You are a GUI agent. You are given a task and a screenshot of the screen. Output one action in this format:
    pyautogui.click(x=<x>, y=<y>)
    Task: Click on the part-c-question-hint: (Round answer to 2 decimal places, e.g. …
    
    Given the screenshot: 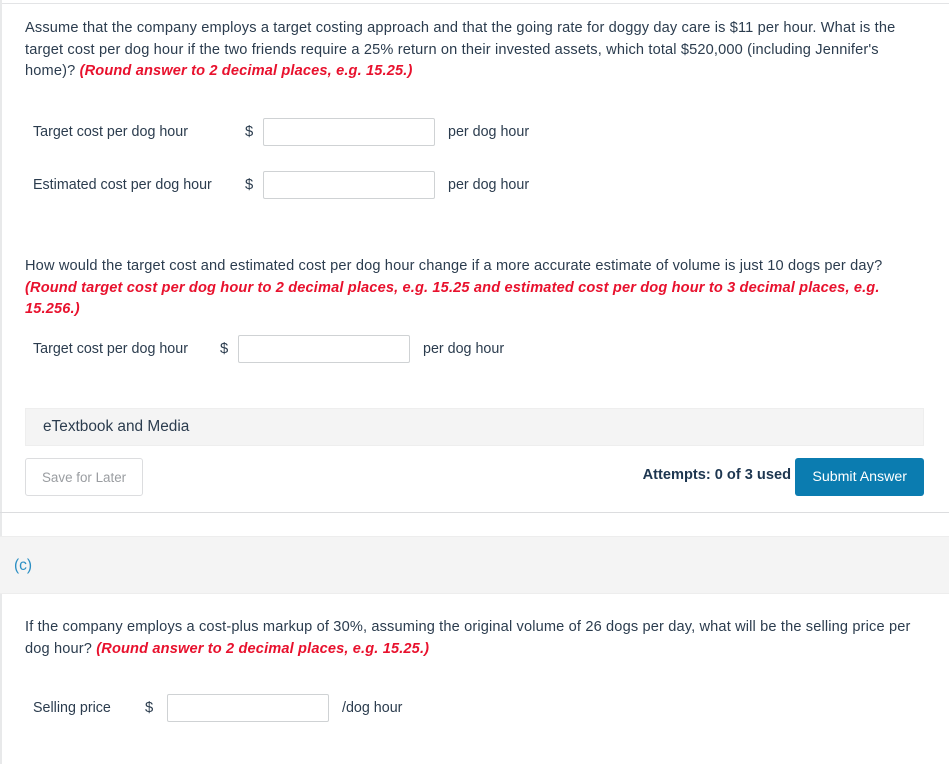 What is the action you would take?
    pyautogui.click(x=263, y=648)
    